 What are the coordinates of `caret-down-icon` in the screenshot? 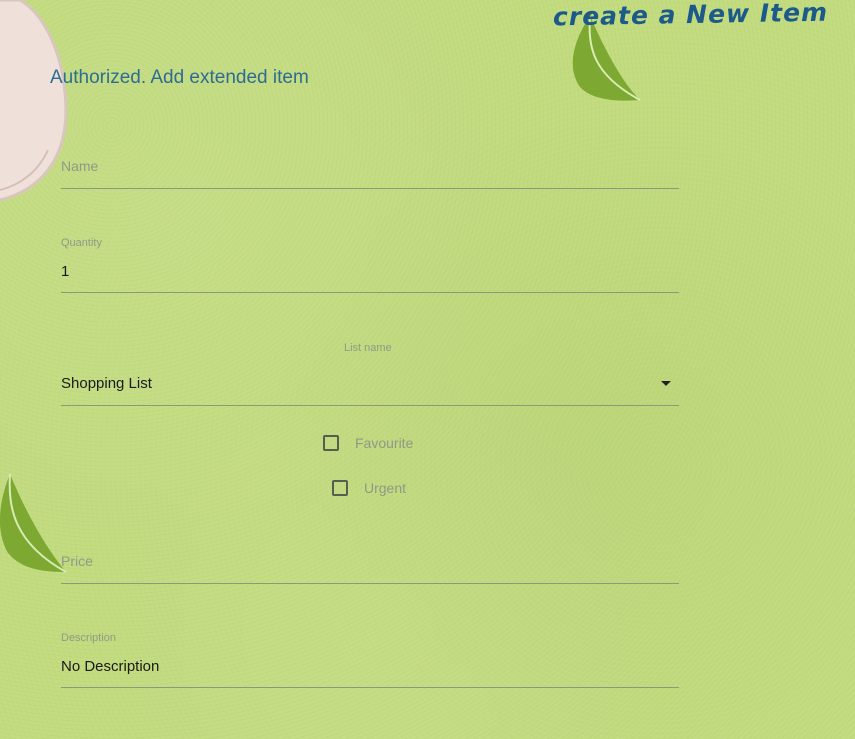 It's located at (666, 383).